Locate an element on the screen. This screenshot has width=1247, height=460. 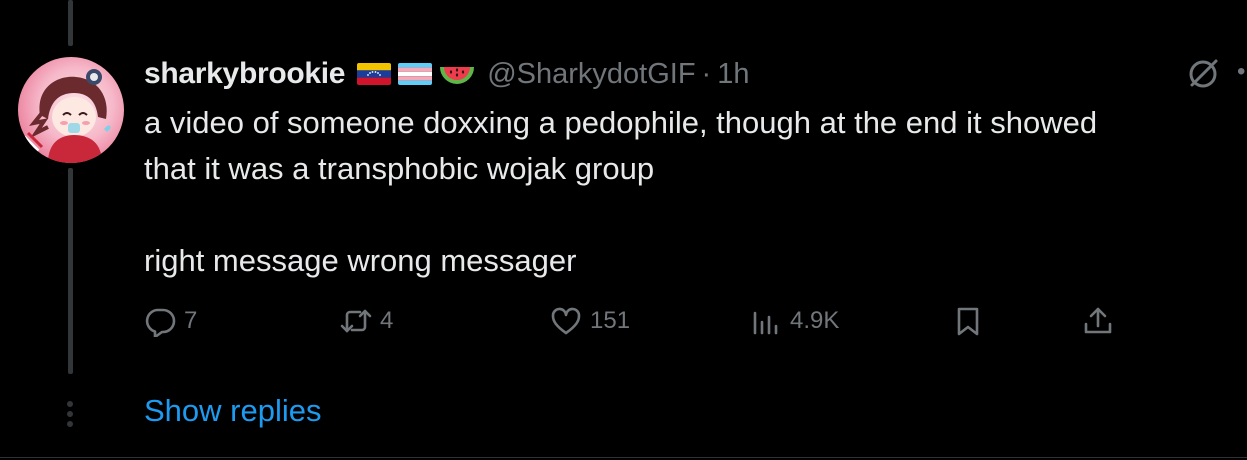
divider is located at coordinates (623, 457).